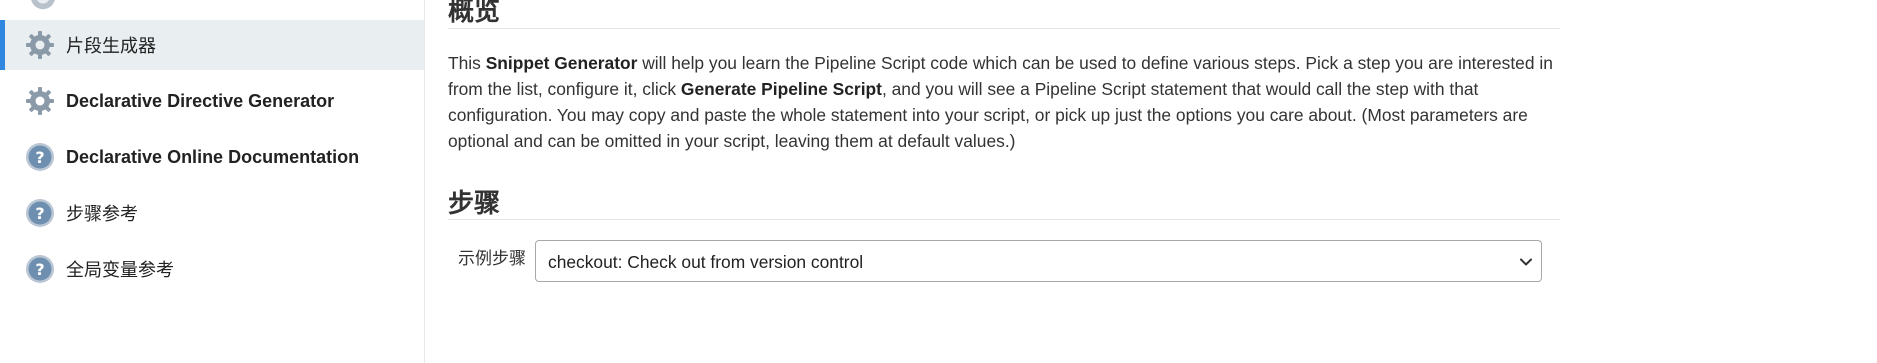 Image resolution: width=1877 pixels, height=363 pixels. Describe the element at coordinates (212, 269) in the screenshot. I see `sidebar-item-global-variable-reference: ? 全局变量参考` at that location.